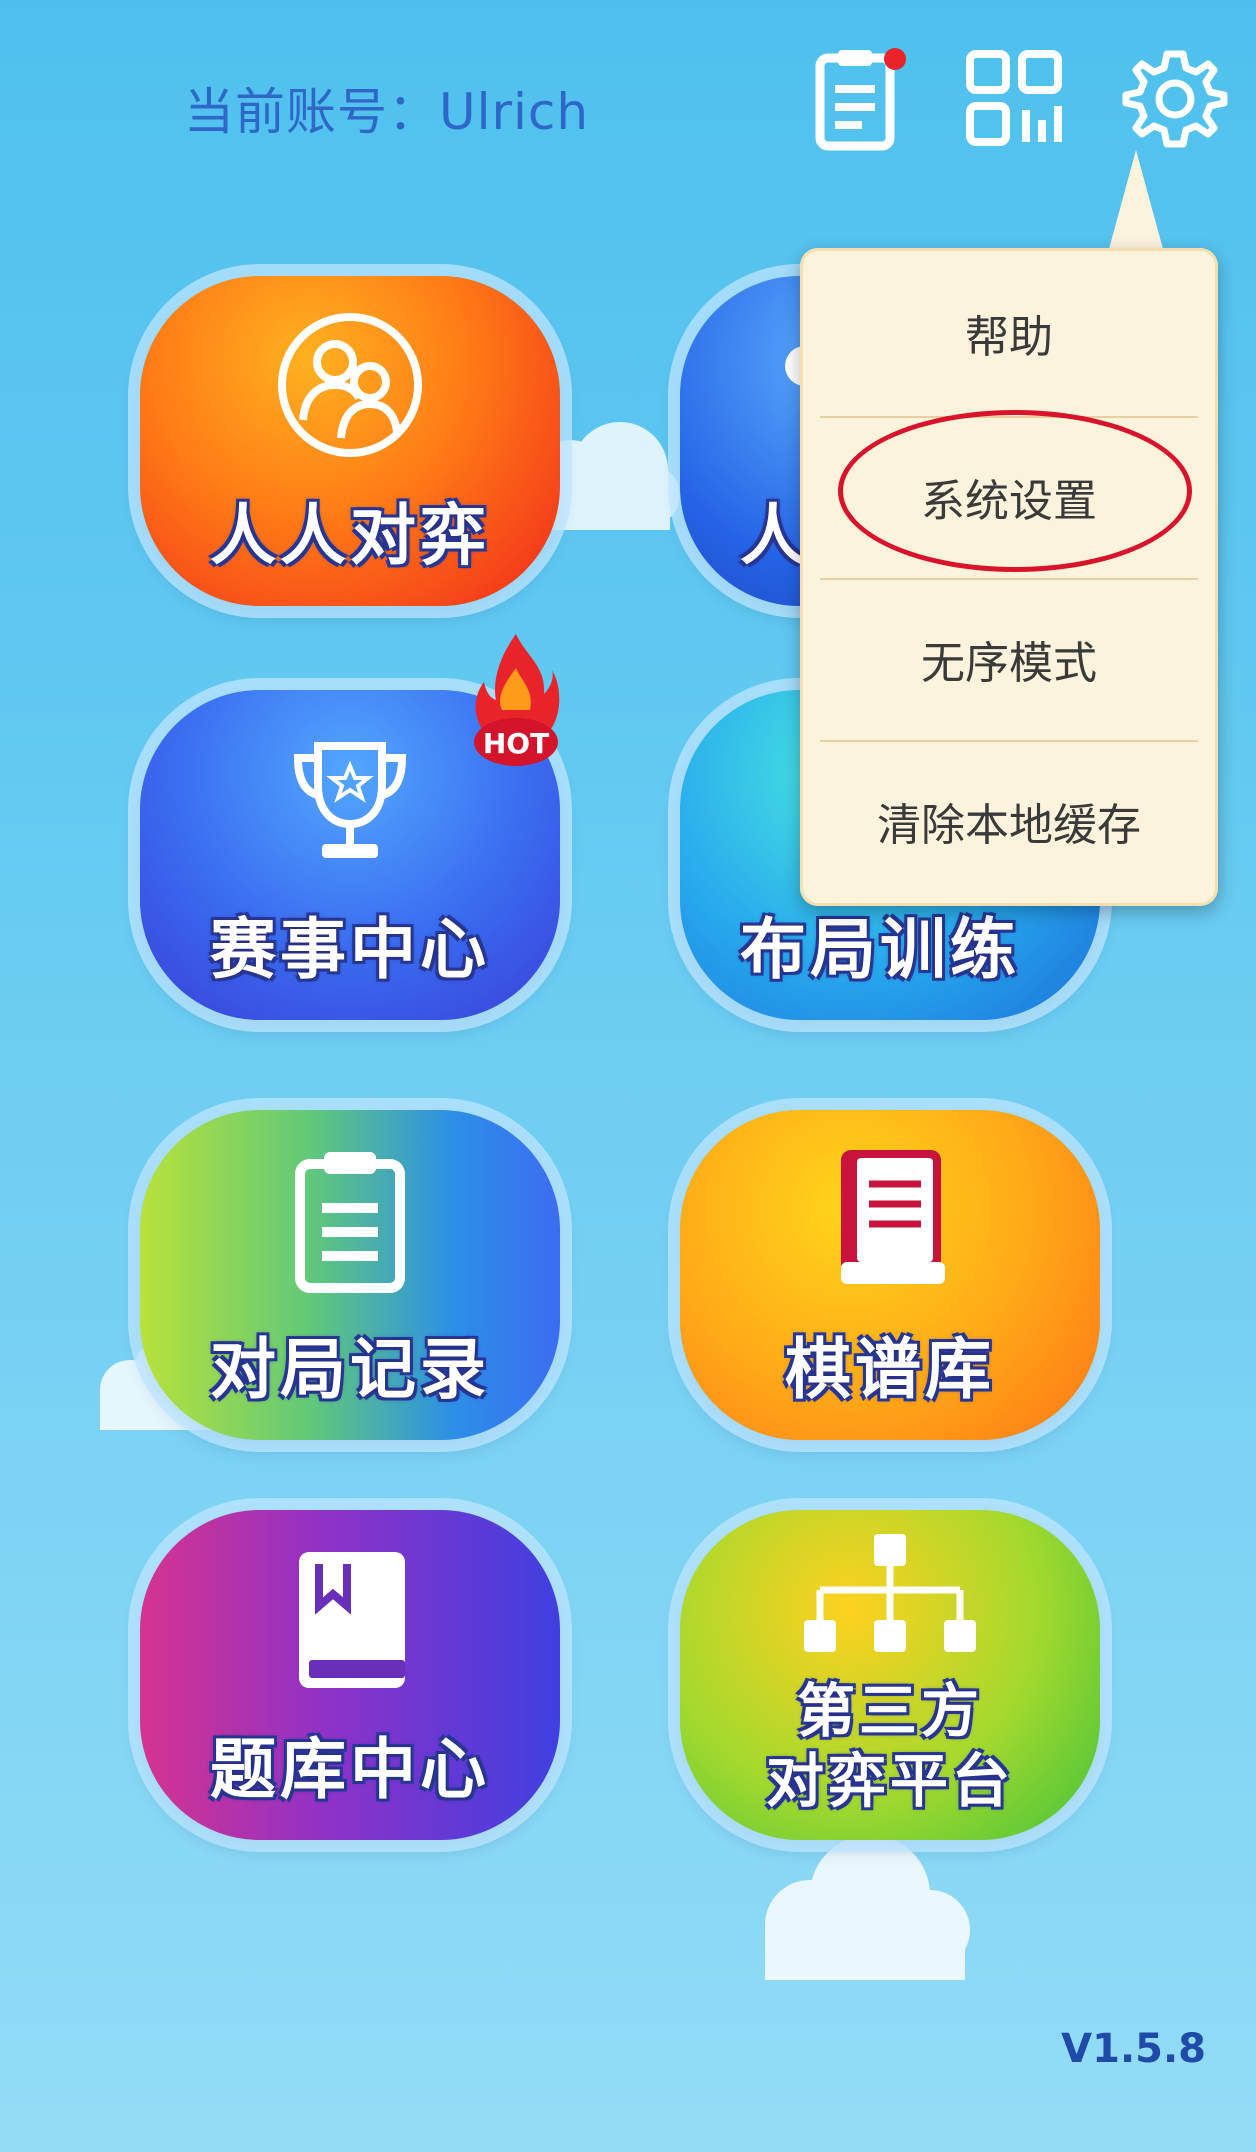  I want to click on trophy-icon, so click(350, 800).